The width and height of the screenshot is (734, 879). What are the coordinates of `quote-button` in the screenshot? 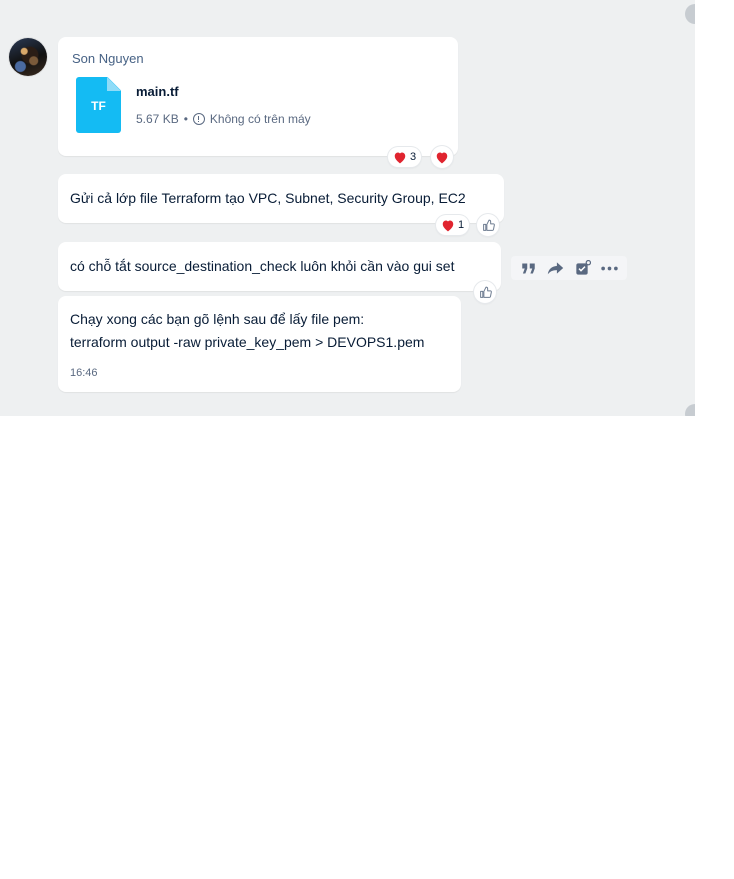 It's located at (529, 268).